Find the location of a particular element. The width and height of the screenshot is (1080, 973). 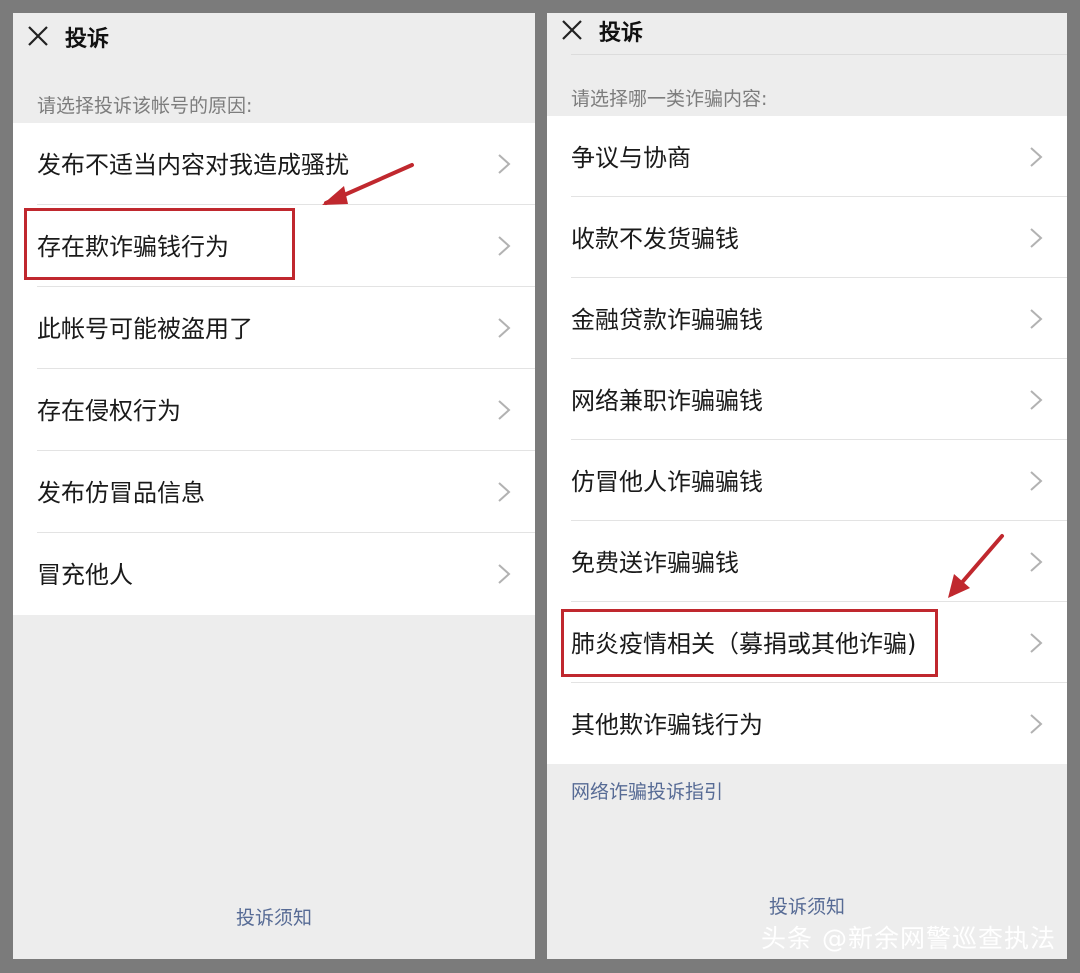

section-hint: 请选择投诉该帐号的原因: is located at coordinates (145, 106).